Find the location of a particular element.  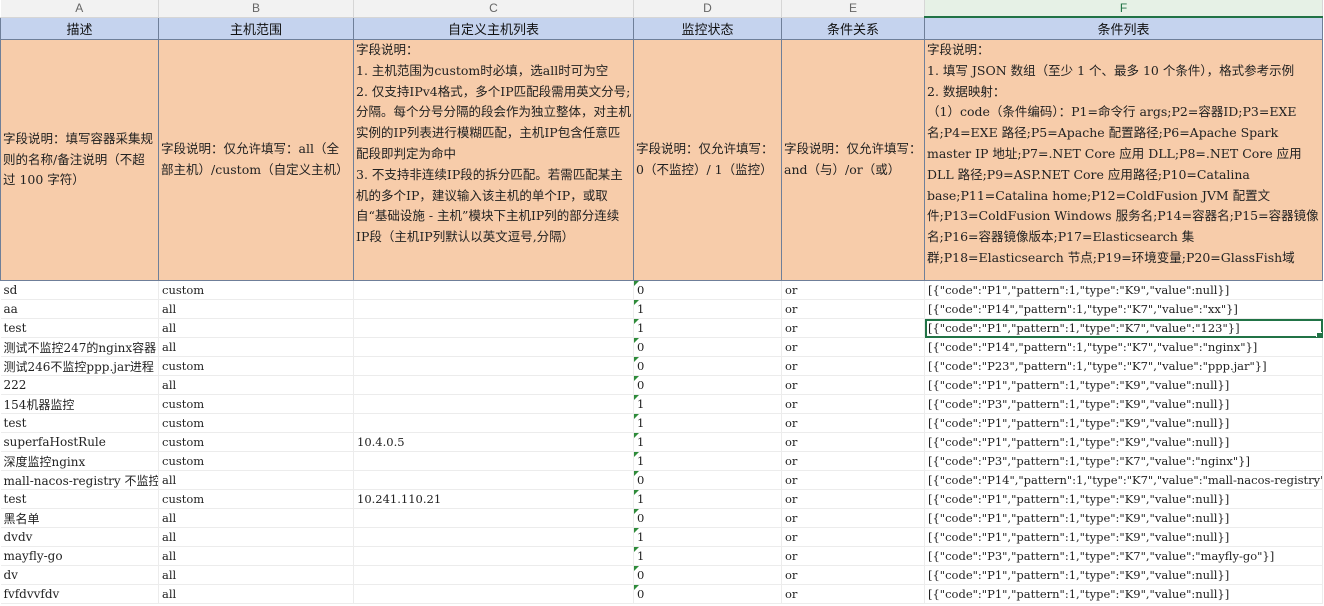

cell-a: mayfly-go is located at coordinates (79, 556).